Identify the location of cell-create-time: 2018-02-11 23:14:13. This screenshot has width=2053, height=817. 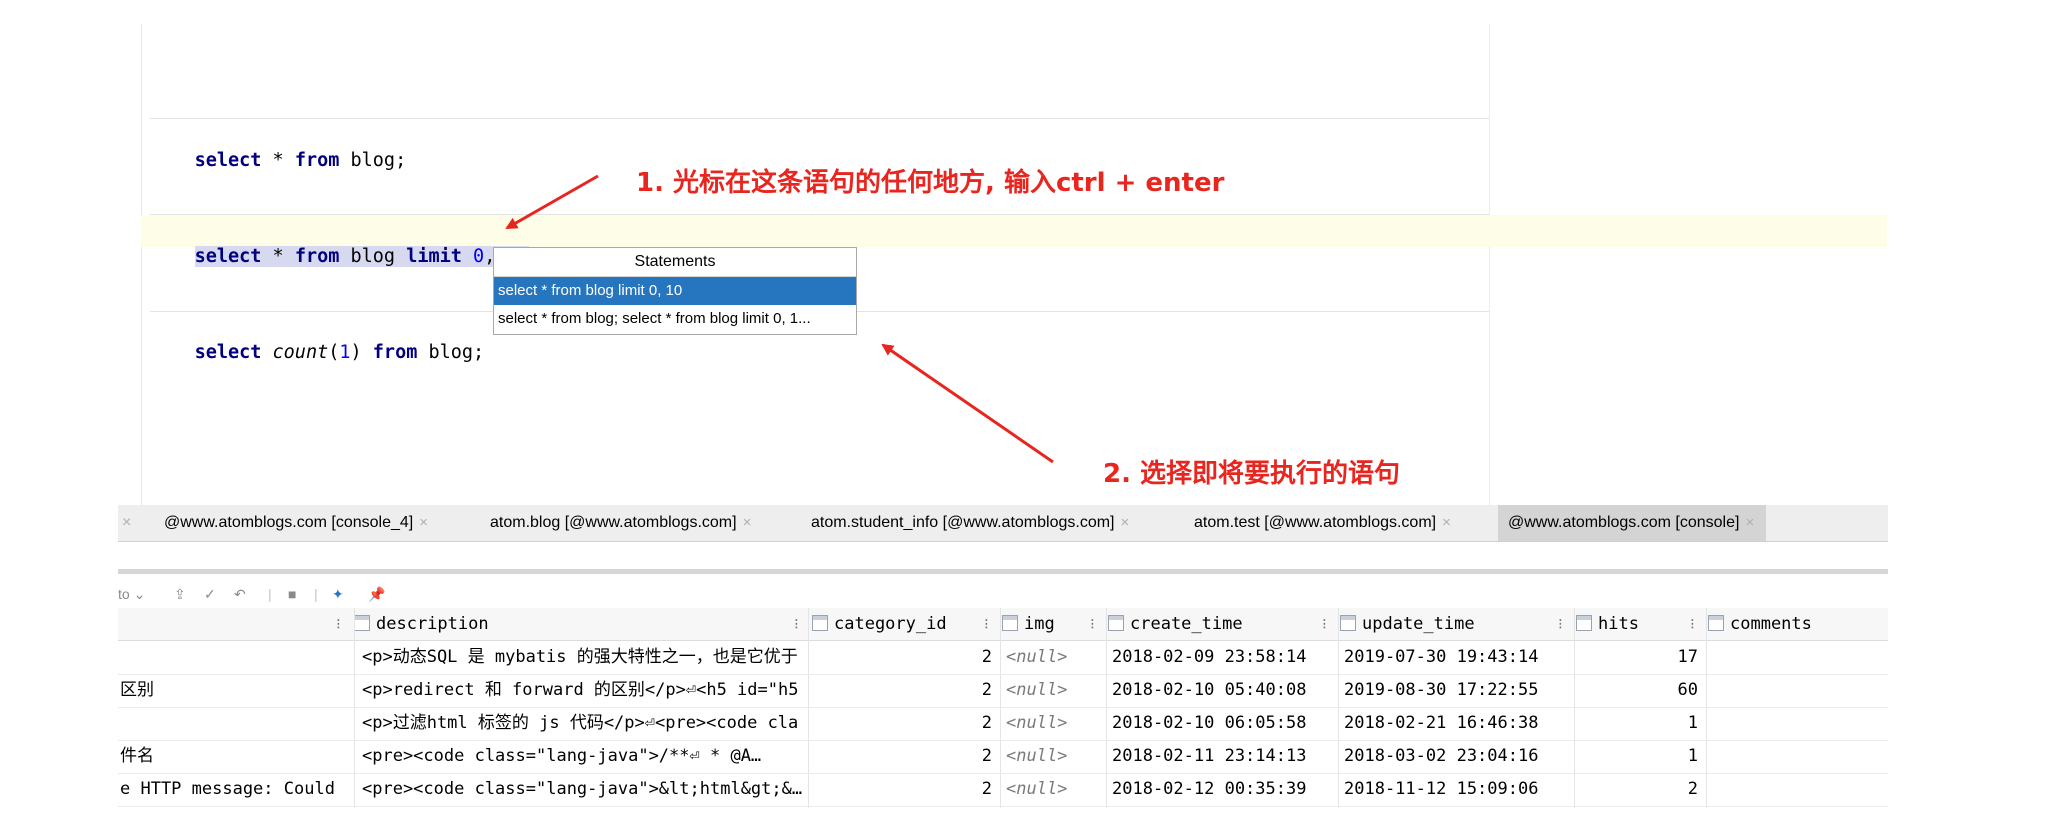
(1223, 756).